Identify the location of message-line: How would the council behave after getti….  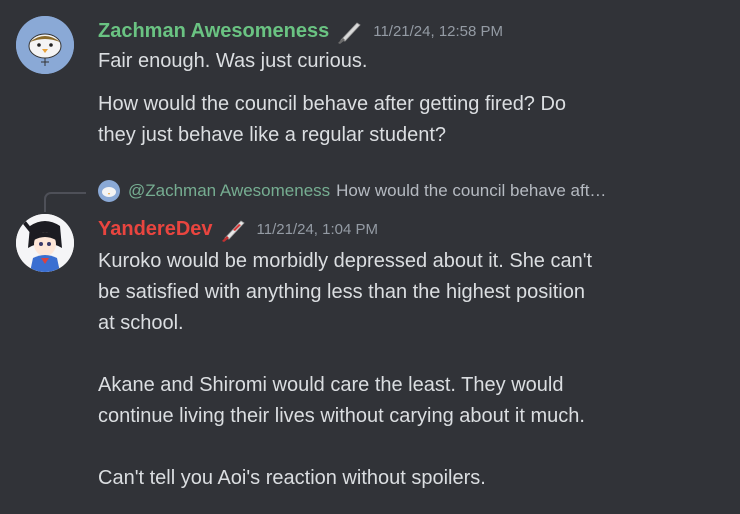
(332, 104).